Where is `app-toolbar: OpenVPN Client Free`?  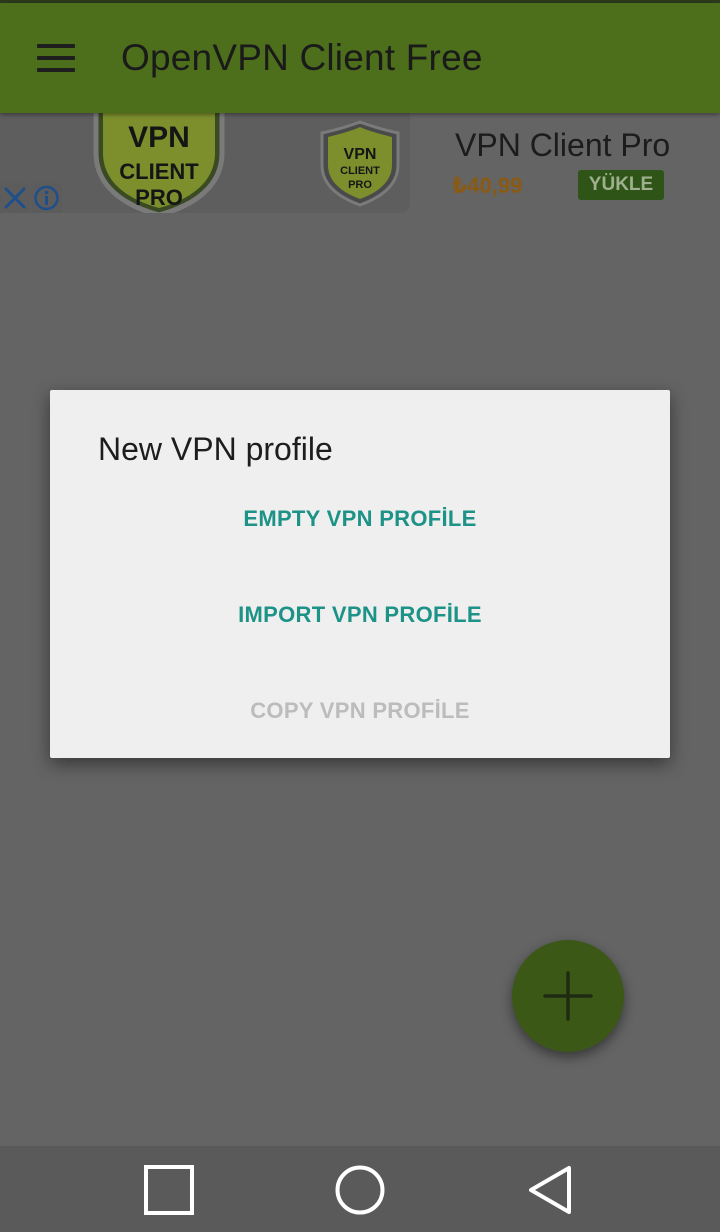 app-toolbar: OpenVPN Client Free is located at coordinates (360, 58).